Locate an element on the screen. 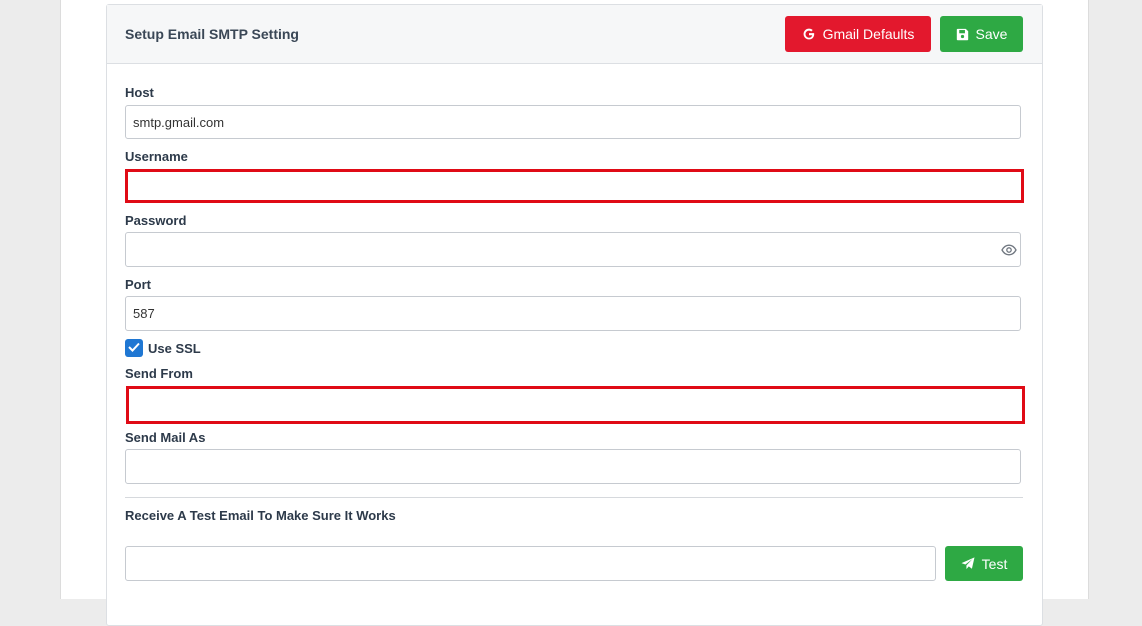 The width and height of the screenshot is (1142, 626). host-input is located at coordinates (573, 122).